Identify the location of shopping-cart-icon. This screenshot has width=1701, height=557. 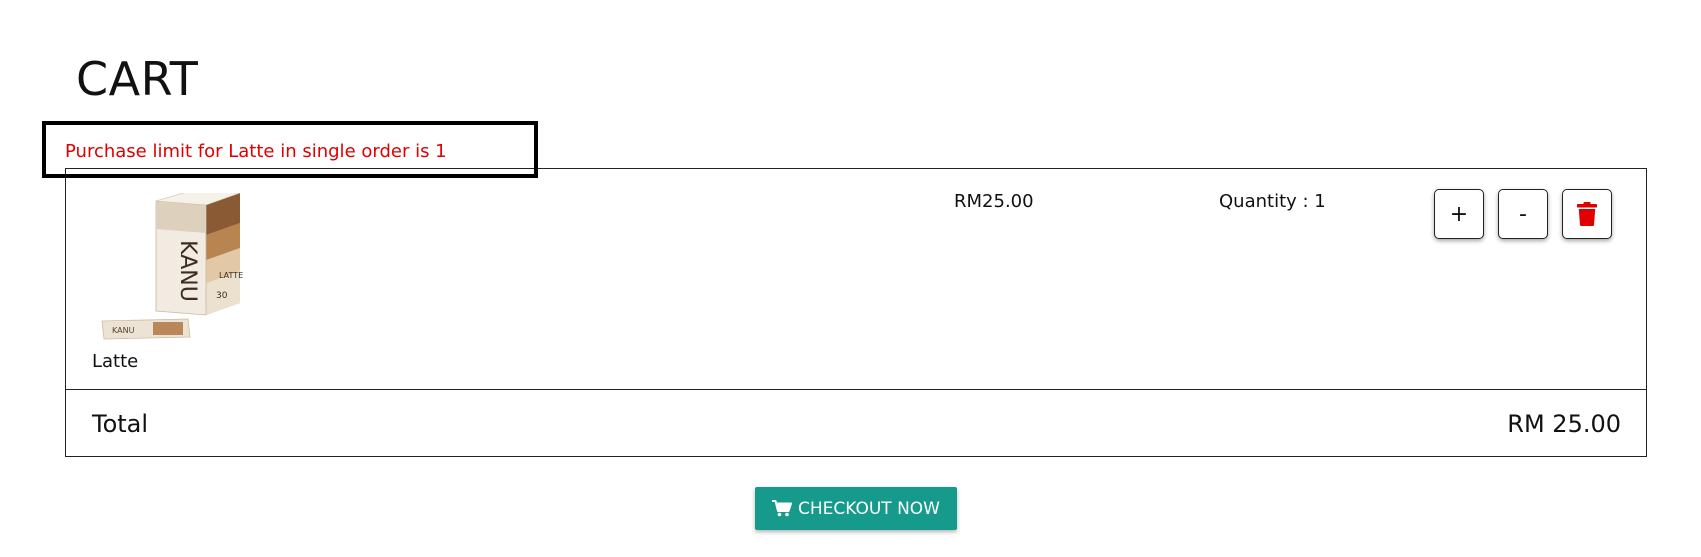
(781, 508).